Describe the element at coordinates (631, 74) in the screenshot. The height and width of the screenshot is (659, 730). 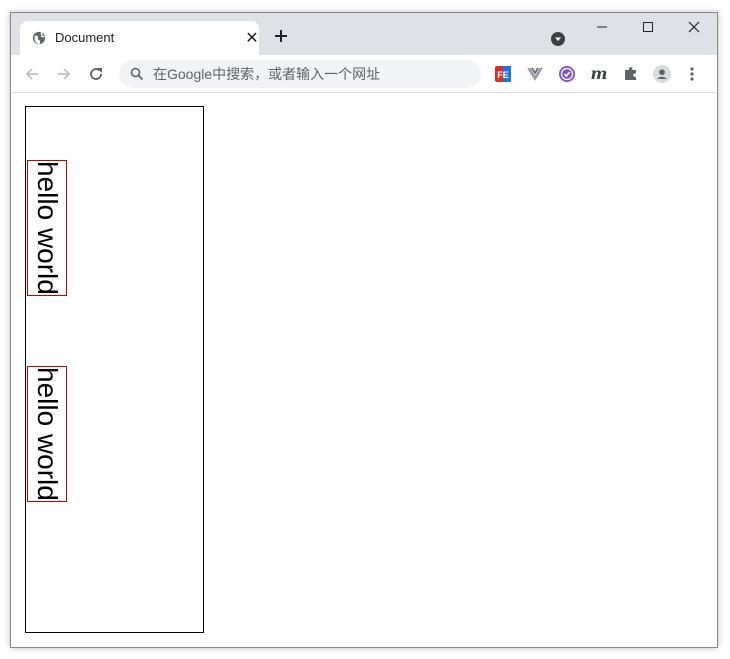
I see `puzzle-icon` at that location.